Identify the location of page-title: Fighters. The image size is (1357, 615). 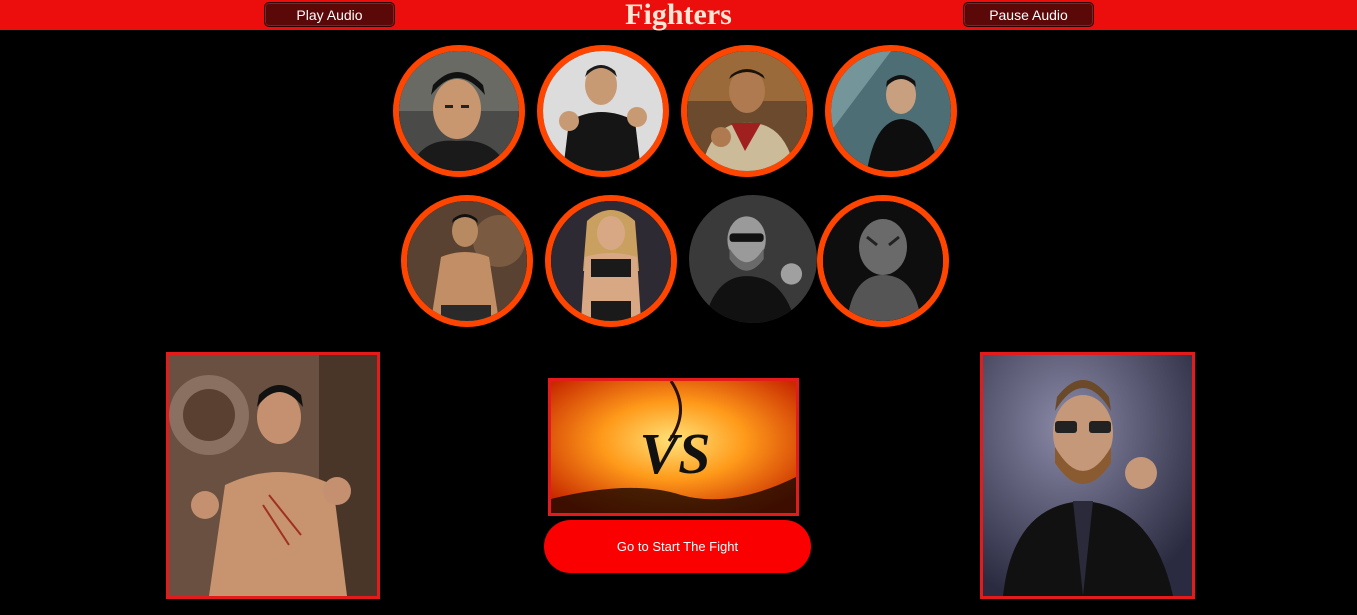
(678, 15).